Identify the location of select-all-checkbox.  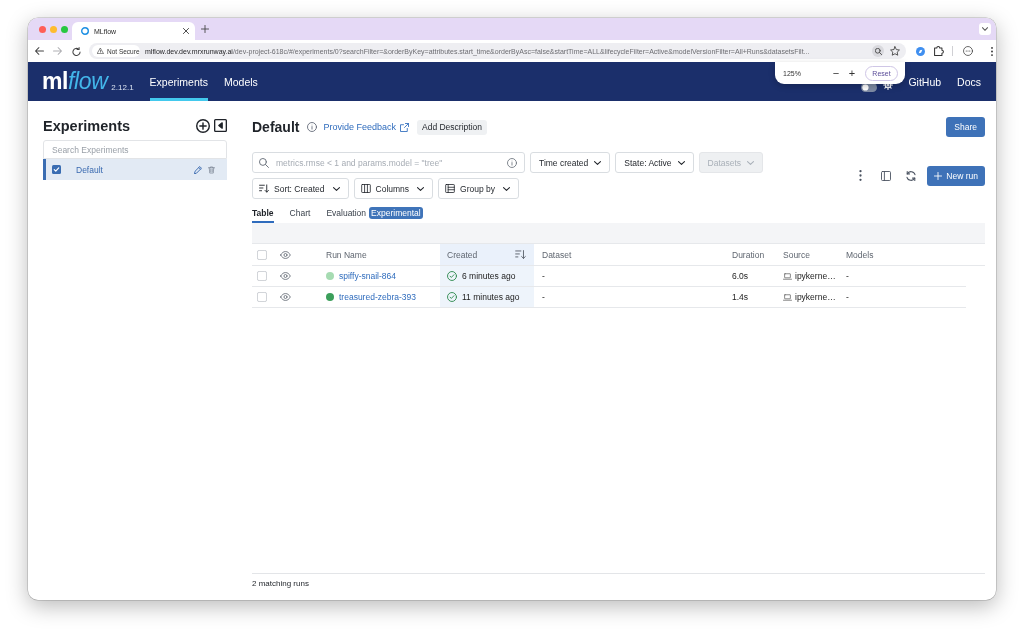
(262, 254).